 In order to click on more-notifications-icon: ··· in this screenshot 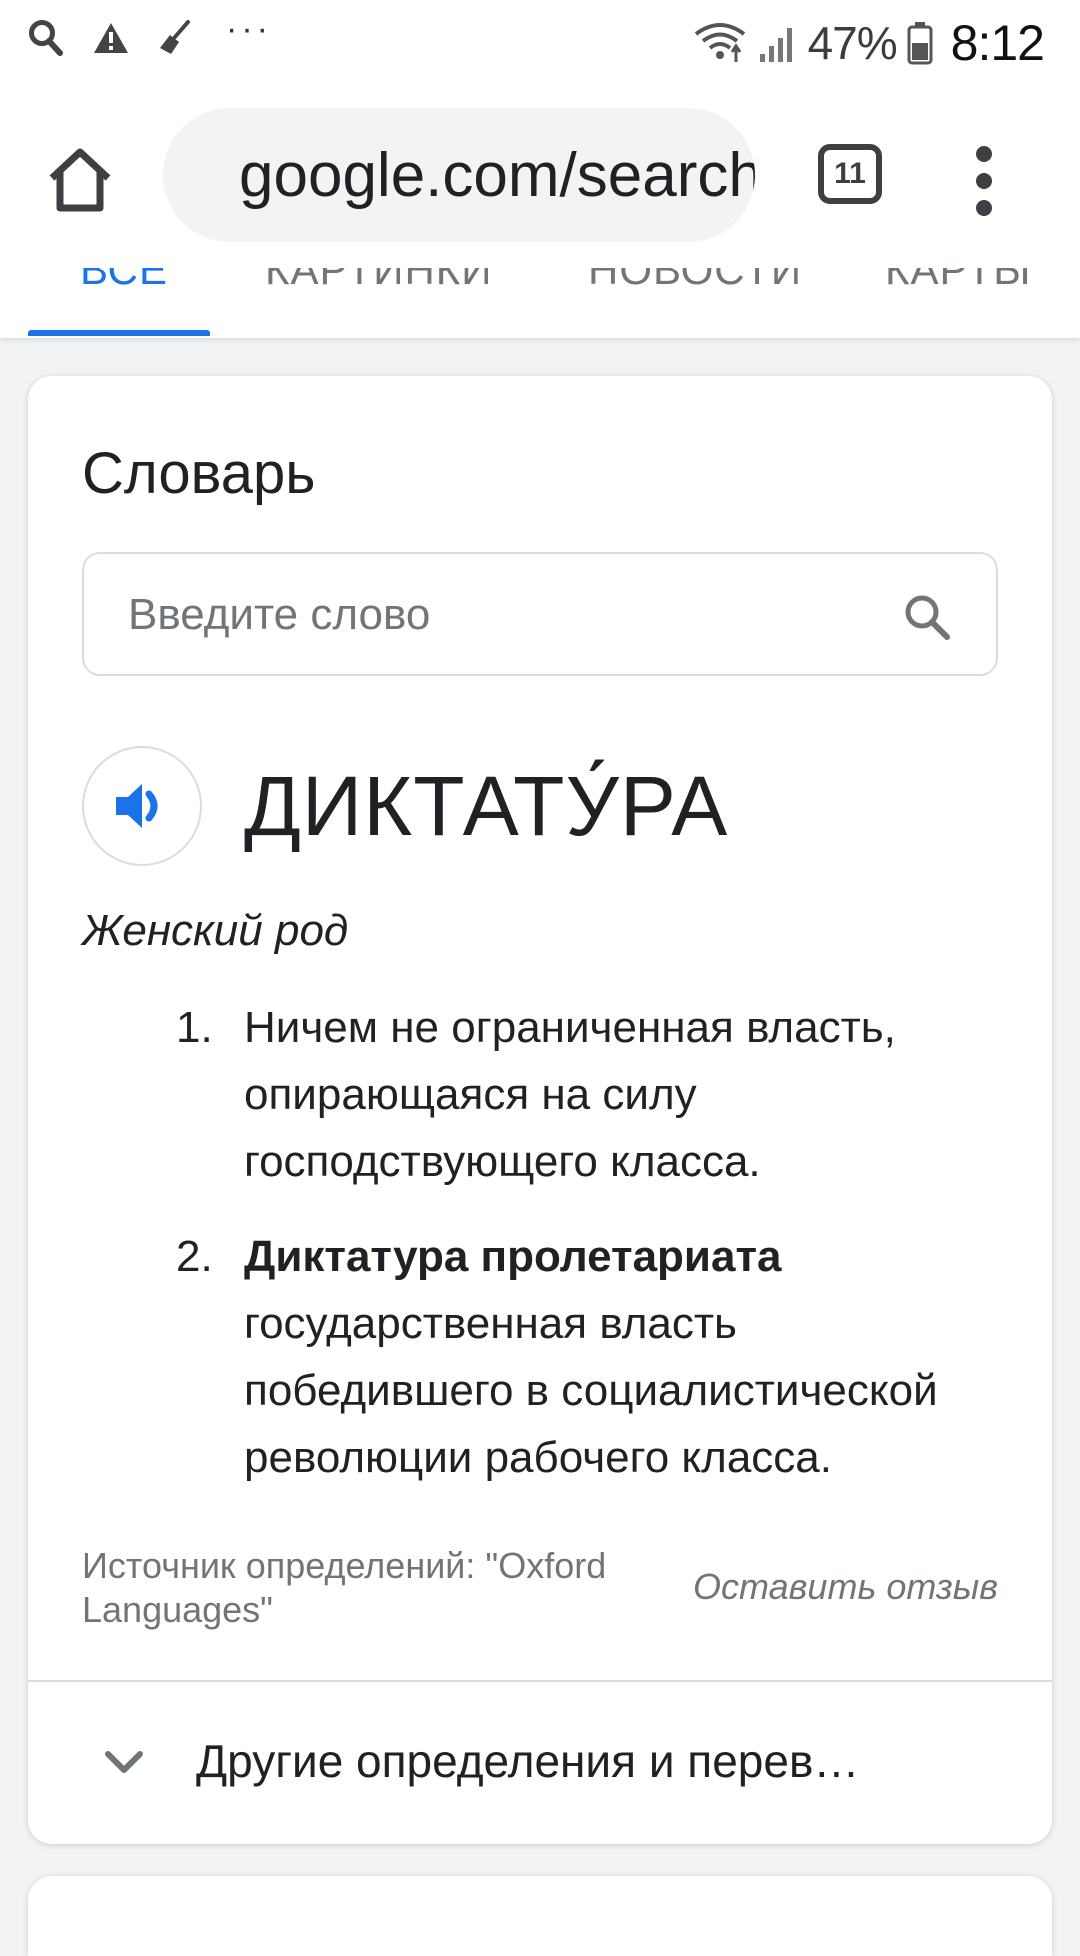, I will do `click(249, 29)`.